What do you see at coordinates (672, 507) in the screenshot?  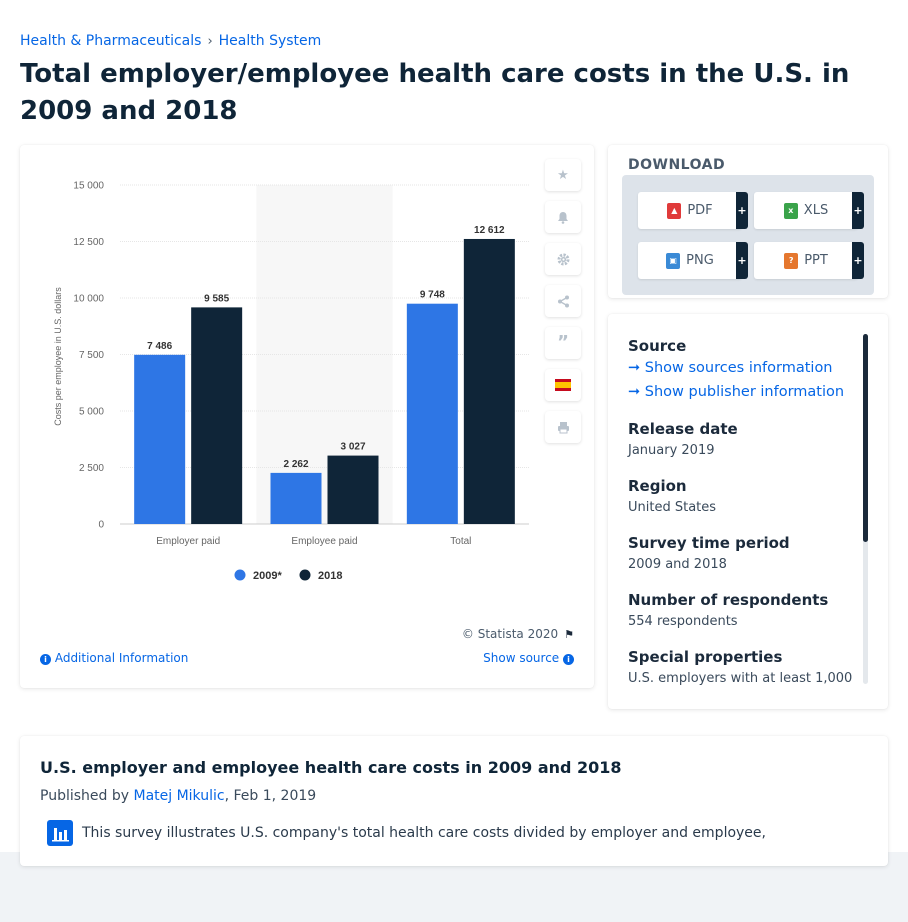 I see `region-value: United States` at bounding box center [672, 507].